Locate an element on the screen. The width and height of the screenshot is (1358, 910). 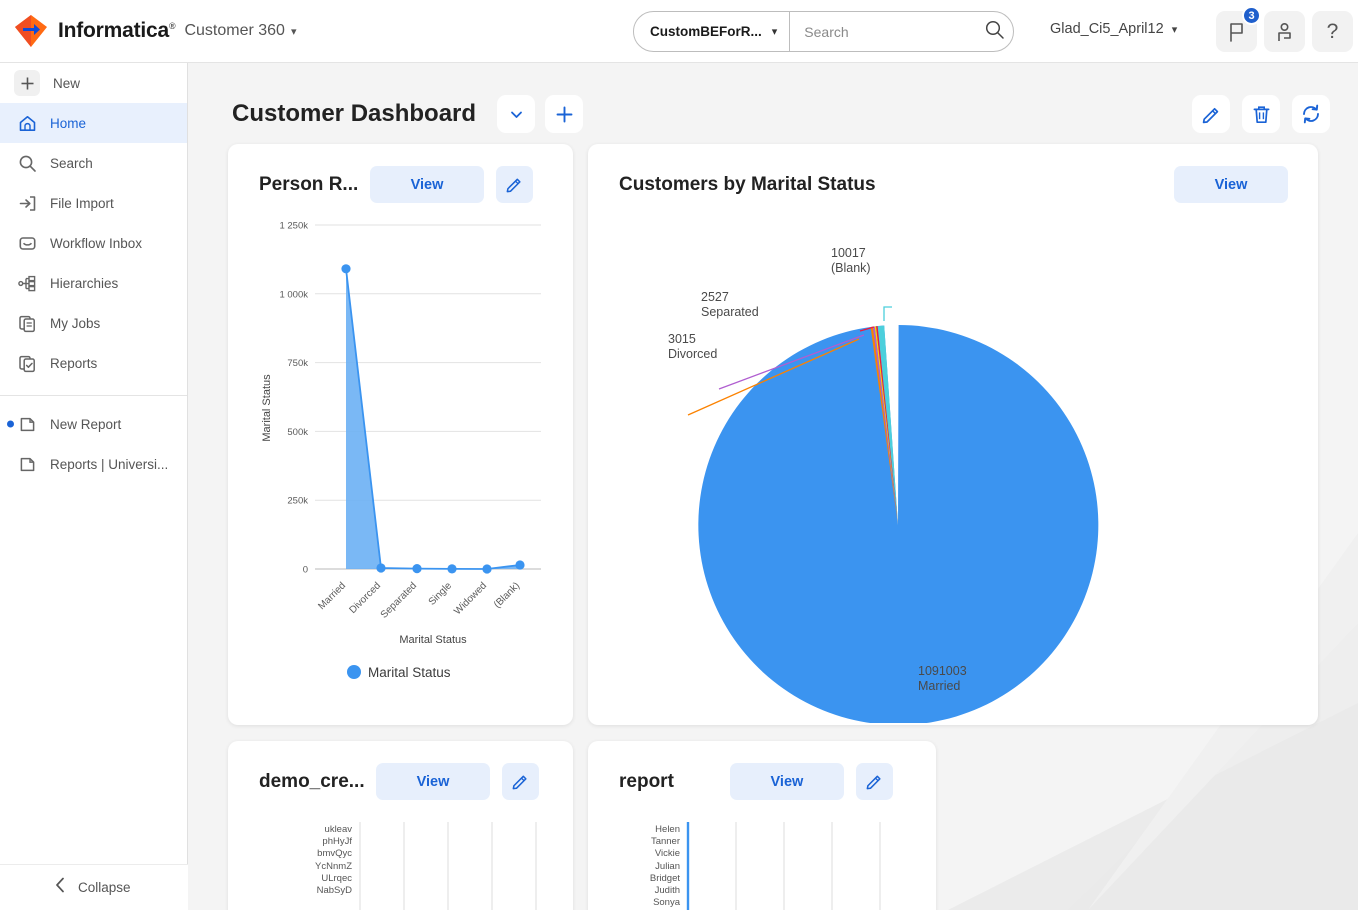
pie-label-blank: 10017 (Blank) is located at coordinates (851, 260).